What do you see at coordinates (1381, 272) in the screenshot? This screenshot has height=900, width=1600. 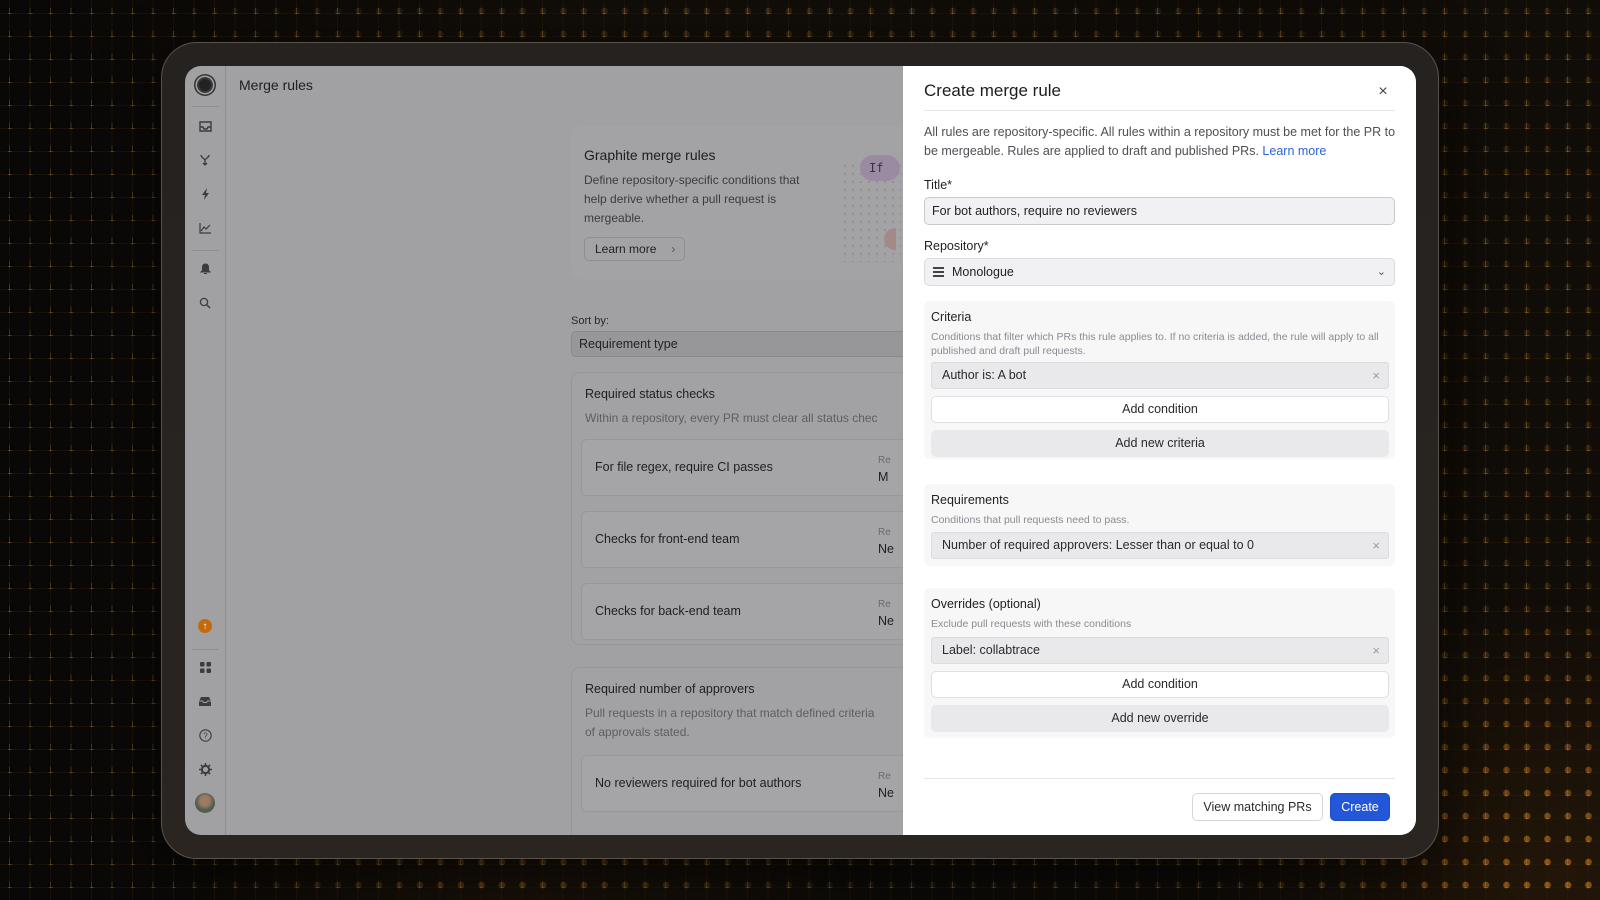 I see `chevron-down-icon: ⌄` at bounding box center [1381, 272].